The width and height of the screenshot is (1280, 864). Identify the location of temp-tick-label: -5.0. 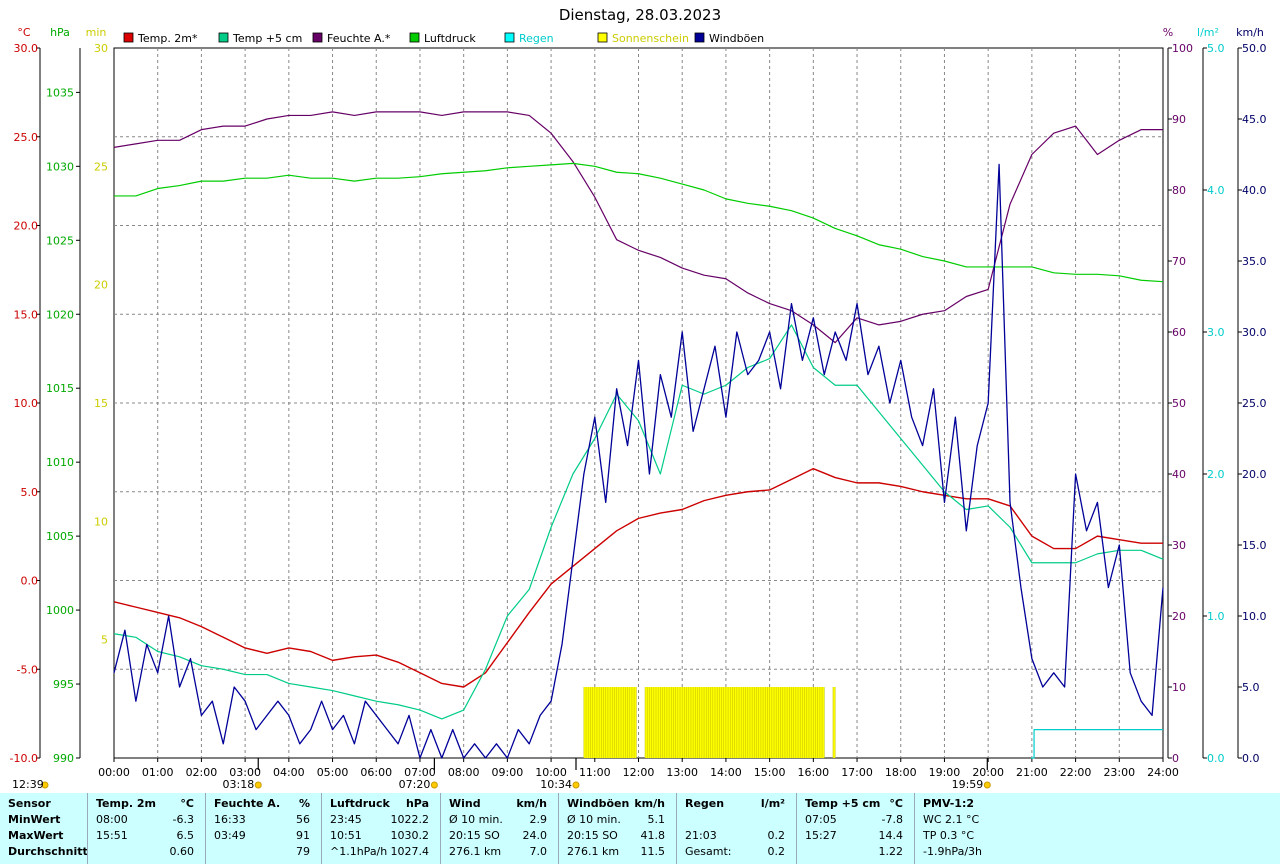
(27, 669).